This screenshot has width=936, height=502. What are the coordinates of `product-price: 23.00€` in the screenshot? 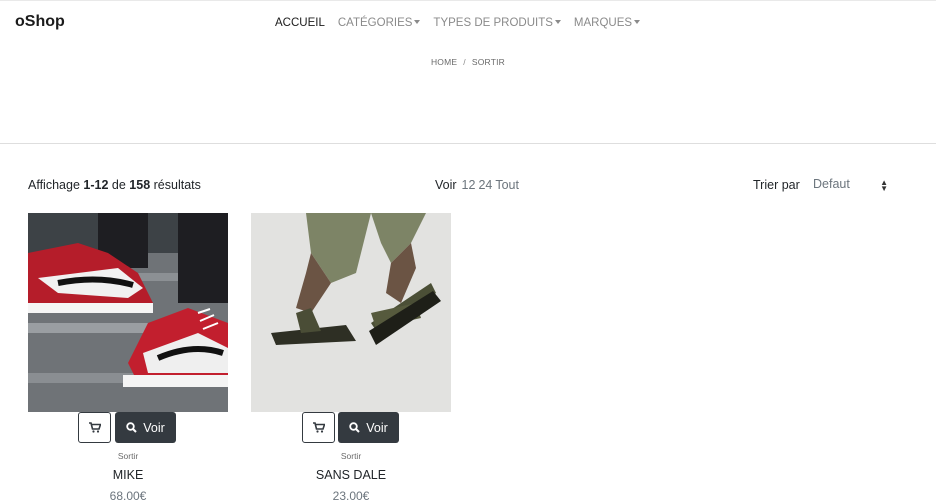 It's located at (351, 495).